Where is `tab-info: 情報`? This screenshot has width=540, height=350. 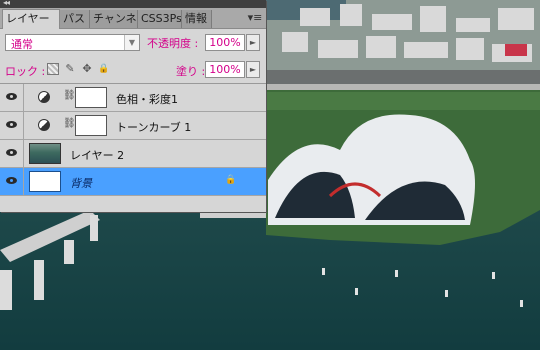
tab-info: 情報 is located at coordinates (197, 19).